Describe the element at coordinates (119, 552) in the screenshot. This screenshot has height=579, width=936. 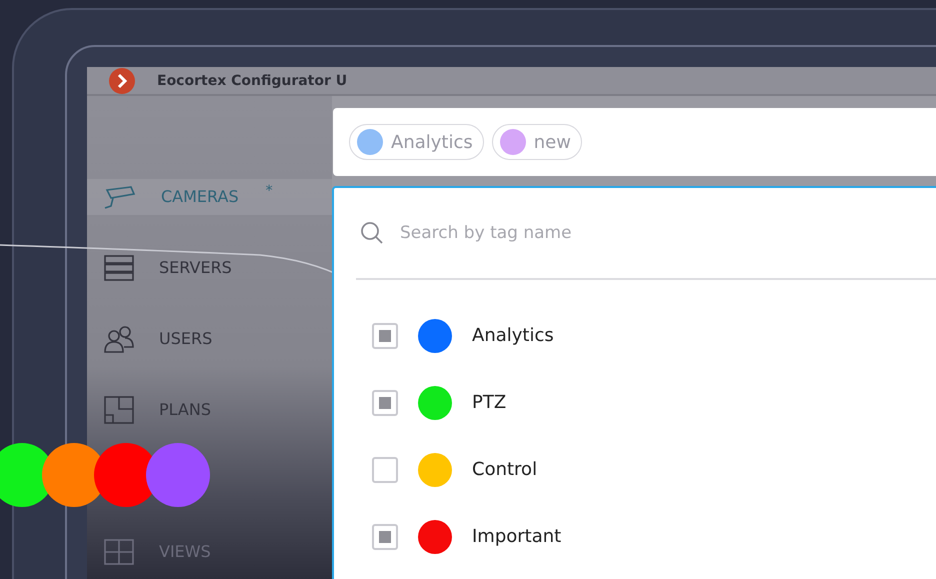
I see `grid-icon` at that location.